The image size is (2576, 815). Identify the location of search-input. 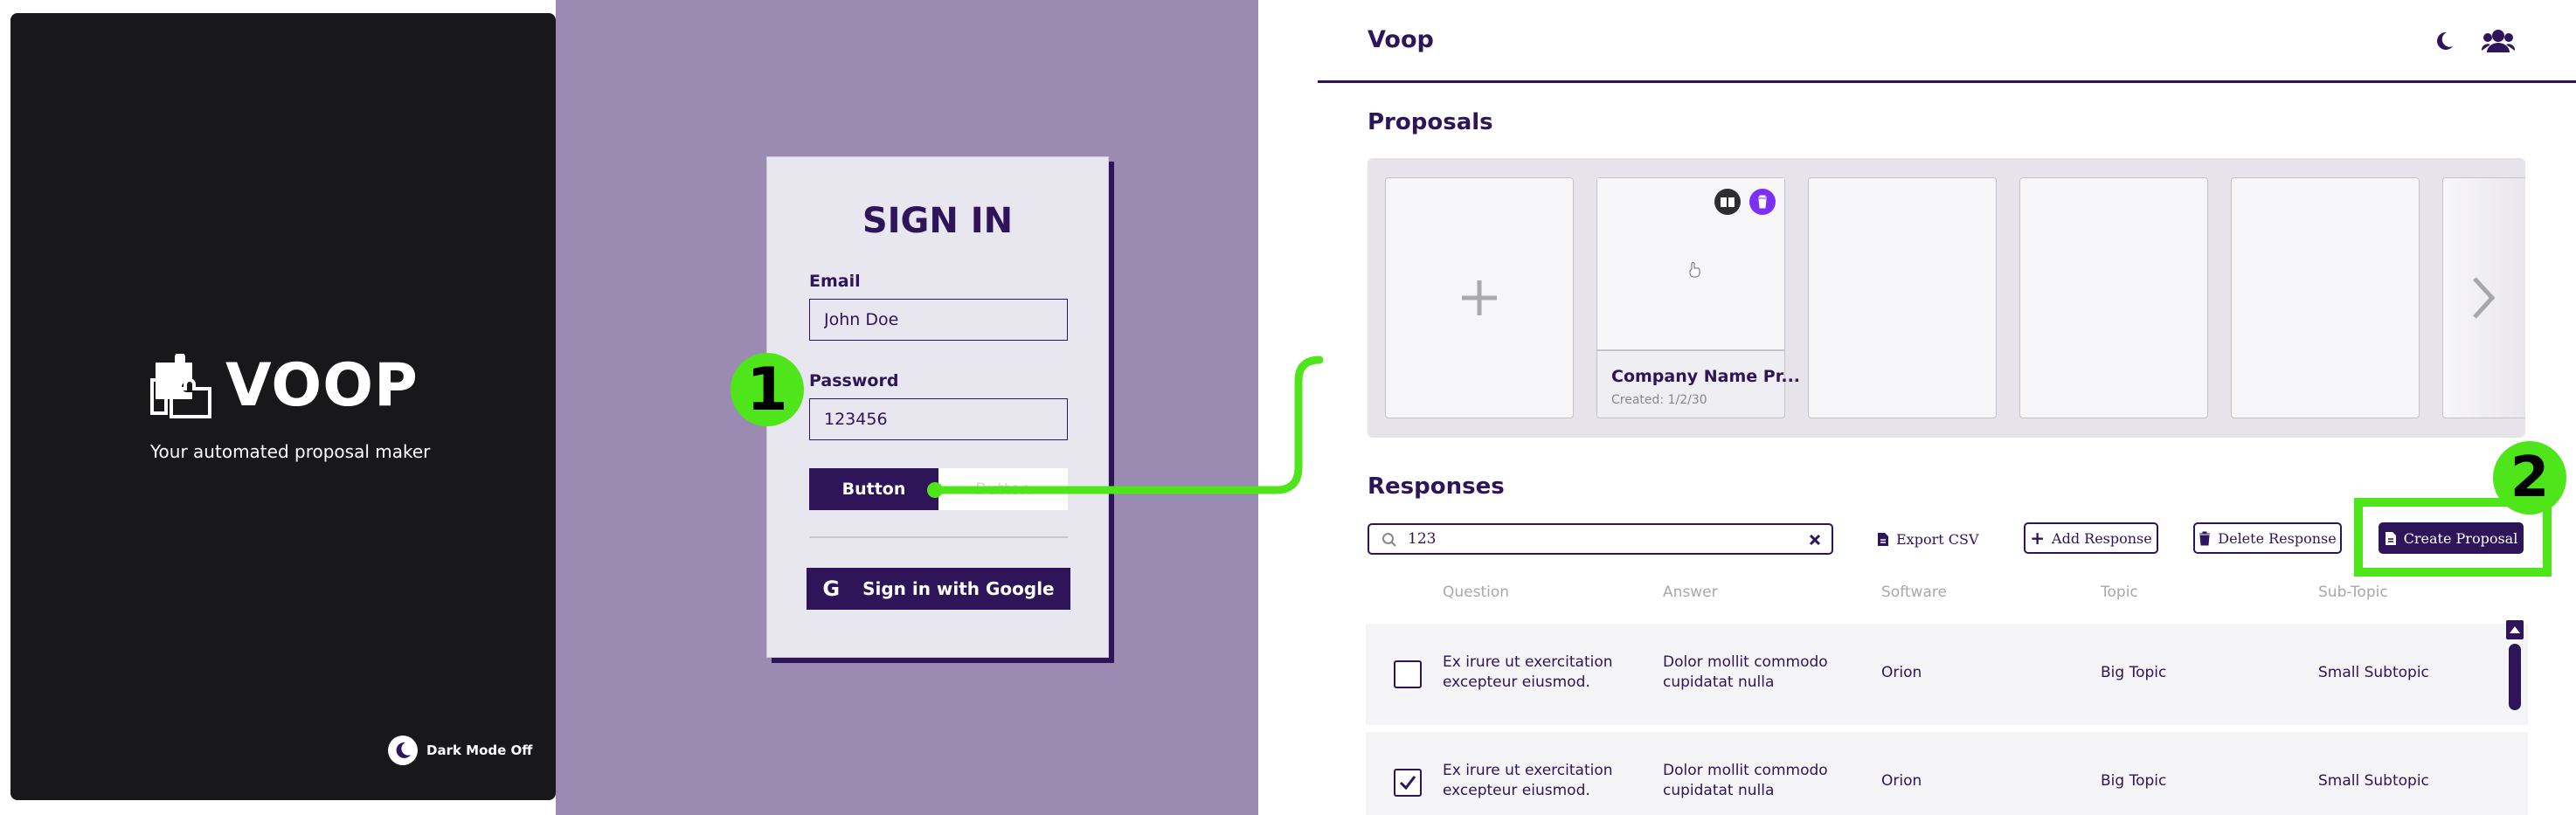
(1595, 539).